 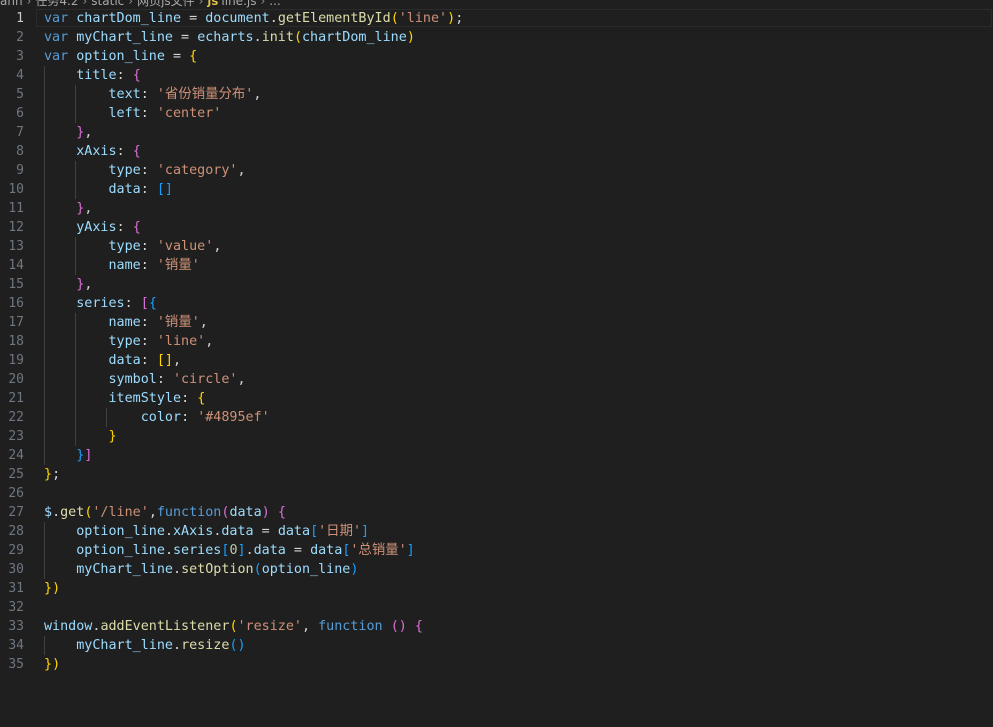 What do you see at coordinates (16, 550) in the screenshot?
I see `line-number: 29` at bounding box center [16, 550].